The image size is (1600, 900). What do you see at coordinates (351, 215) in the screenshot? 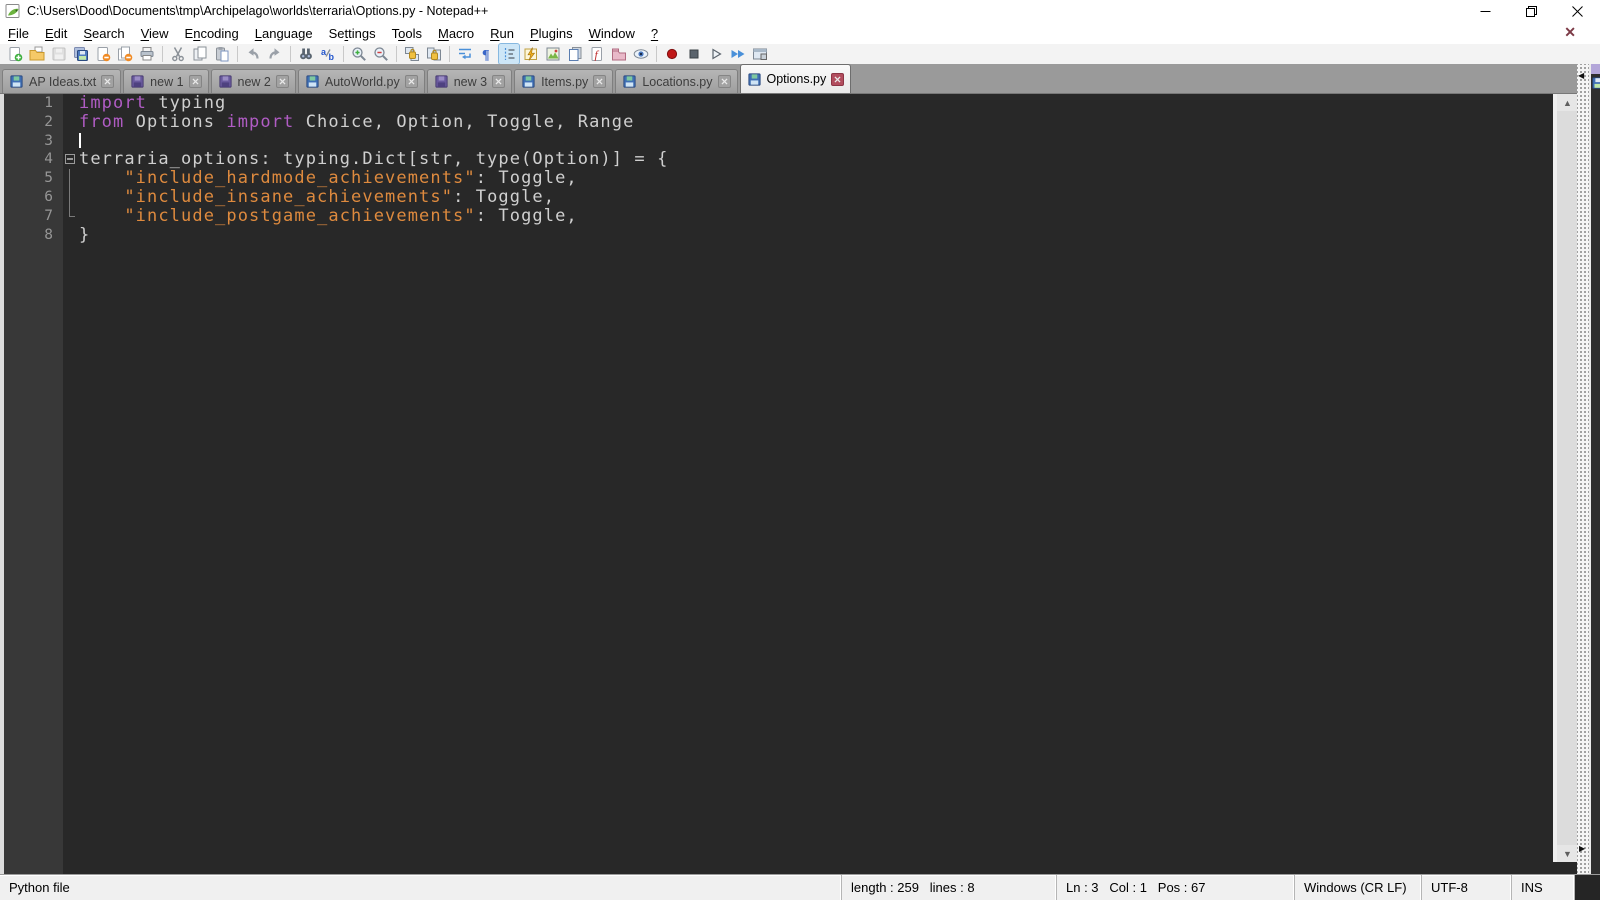
I see `code-text: "include_postgame_achievements": Toggle,` at bounding box center [351, 215].